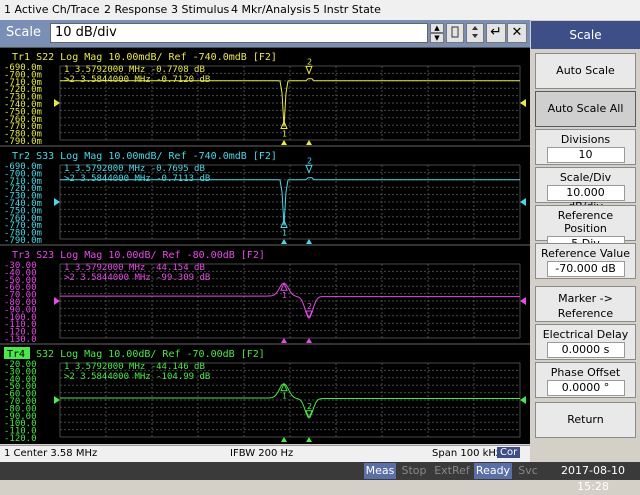 The image size is (640, 495). Describe the element at coordinates (347, 9) in the screenshot. I see `menu-instr-state: 5 Instr State` at that location.